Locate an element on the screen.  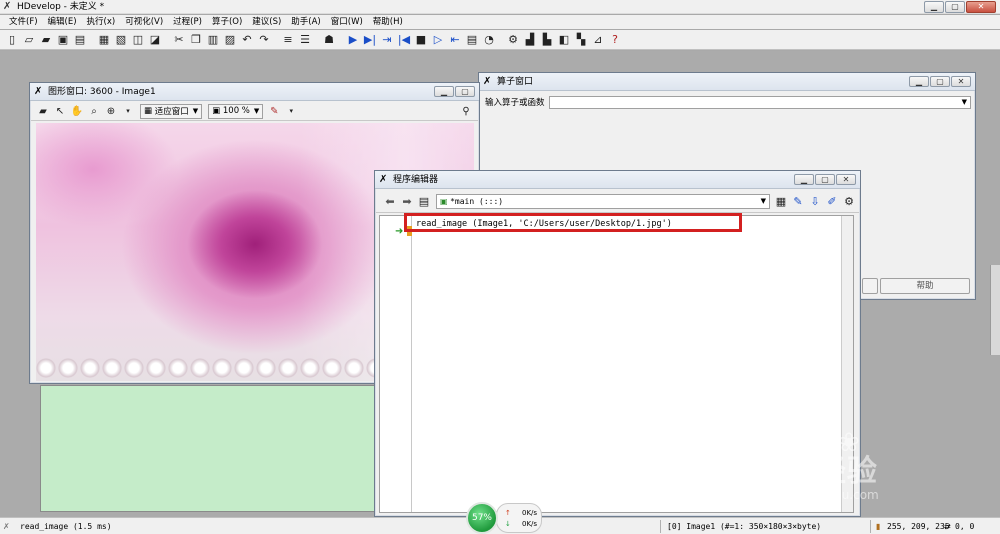
menu-edit: 编辑(E) is located at coordinates (62, 22).